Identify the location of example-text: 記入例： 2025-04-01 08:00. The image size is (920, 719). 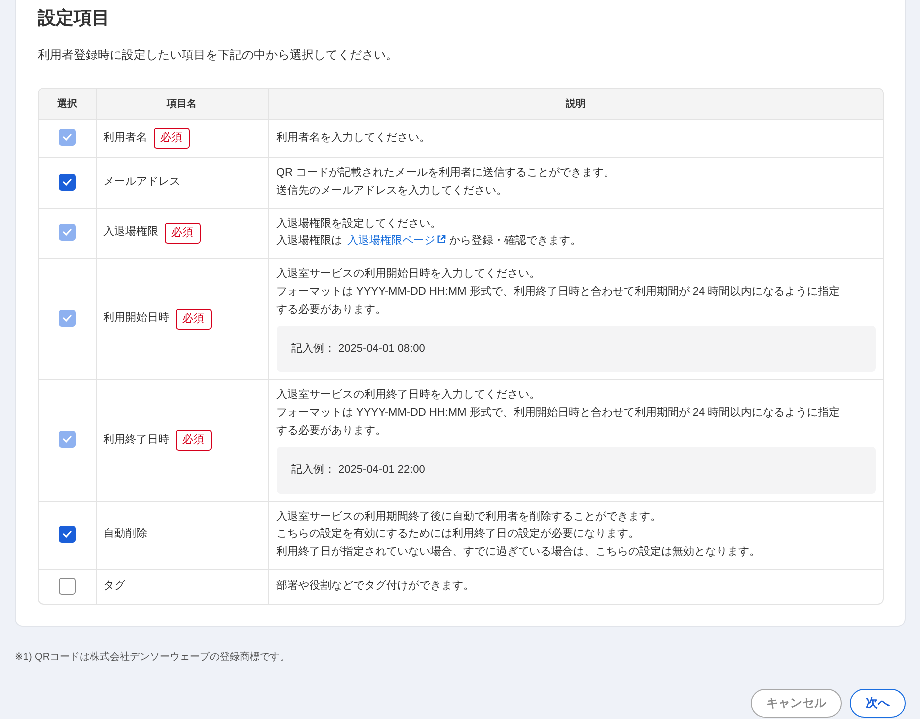
(359, 348).